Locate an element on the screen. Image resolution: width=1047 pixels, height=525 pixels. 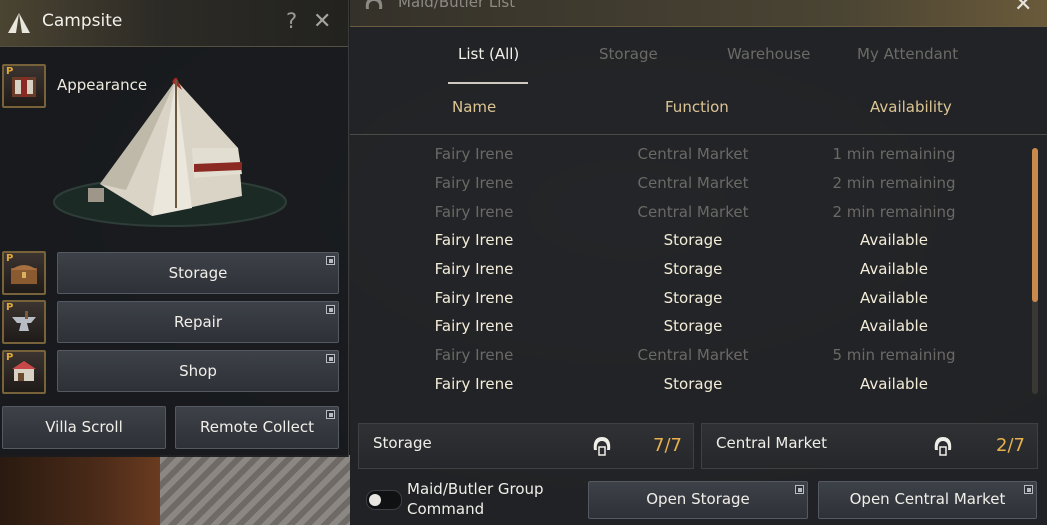
remote-collect-button: Remote Collect is located at coordinates (257, 427).